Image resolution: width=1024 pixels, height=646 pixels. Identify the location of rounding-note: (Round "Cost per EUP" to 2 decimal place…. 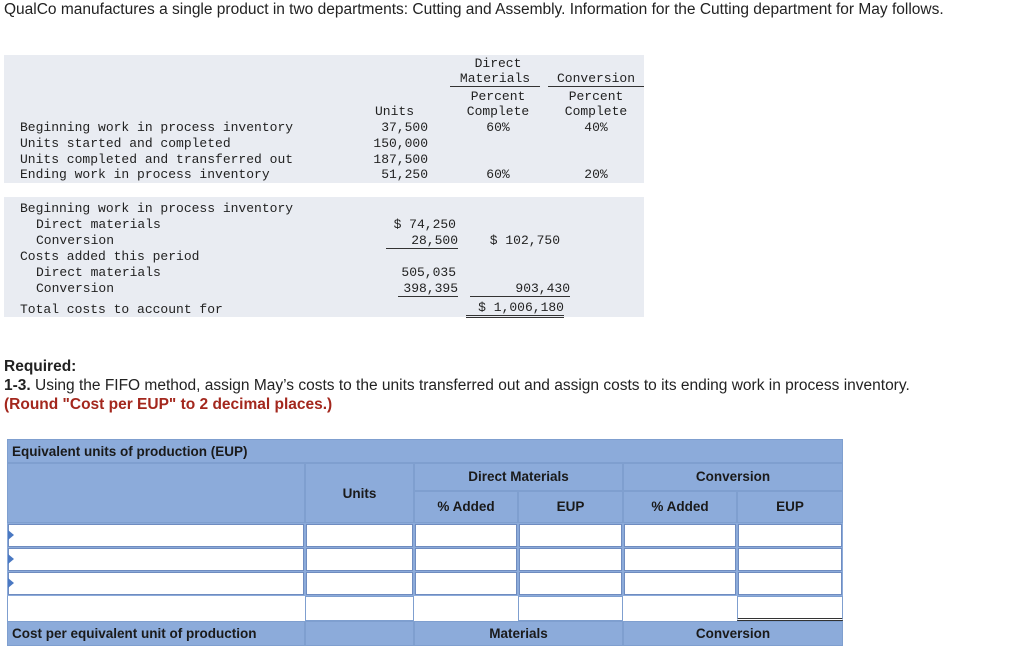
(168, 404).